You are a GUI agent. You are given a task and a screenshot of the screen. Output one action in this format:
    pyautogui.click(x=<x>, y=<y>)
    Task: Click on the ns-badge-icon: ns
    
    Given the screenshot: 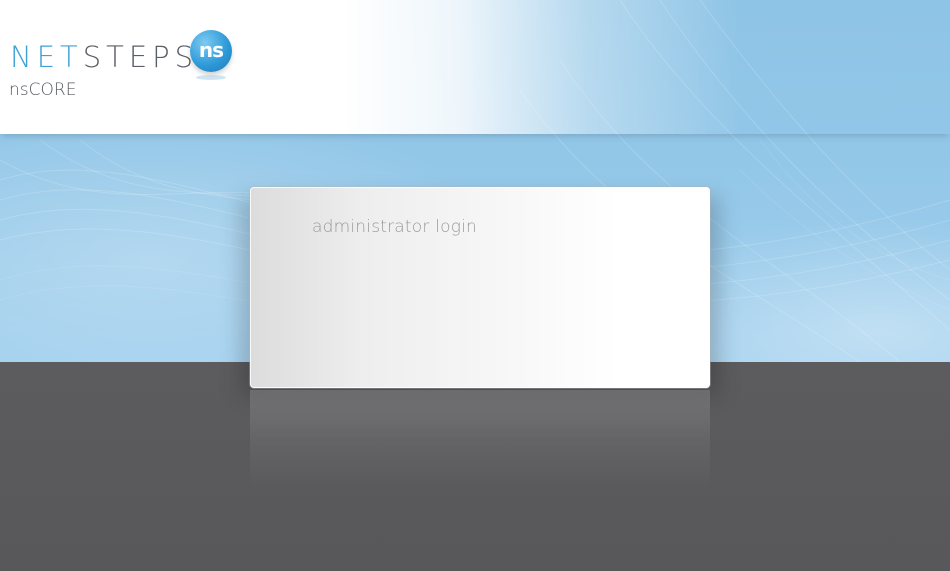 What is the action you would take?
    pyautogui.click(x=211, y=51)
    